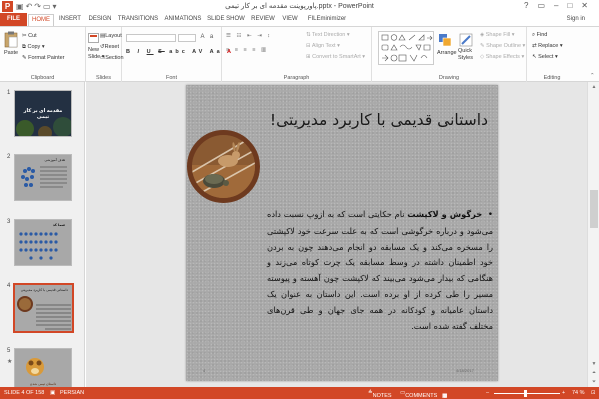 This screenshot has height=399, width=599. Describe the element at coordinates (183, 20) in the screenshot. I see `tab-animations: ANIMATIONS` at that location.